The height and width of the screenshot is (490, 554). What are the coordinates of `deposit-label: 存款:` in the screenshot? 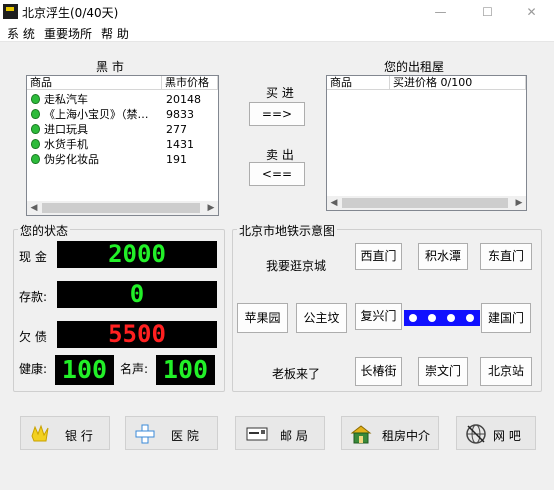 It's located at (33, 297).